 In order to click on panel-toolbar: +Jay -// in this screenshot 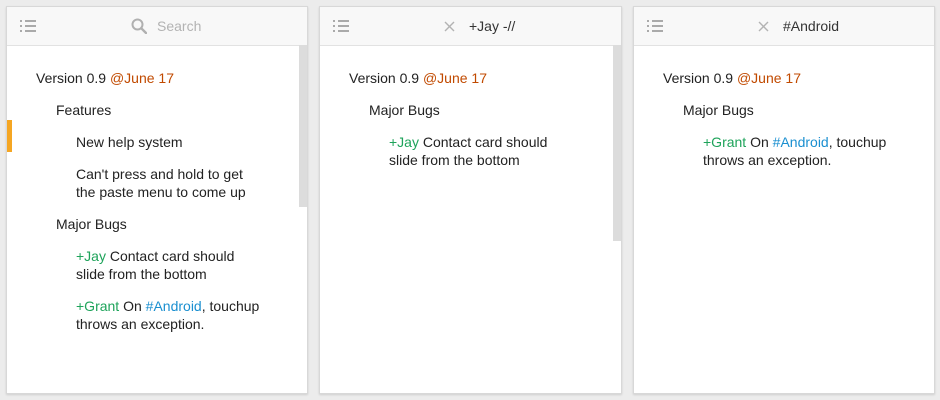, I will do `click(470, 26)`.